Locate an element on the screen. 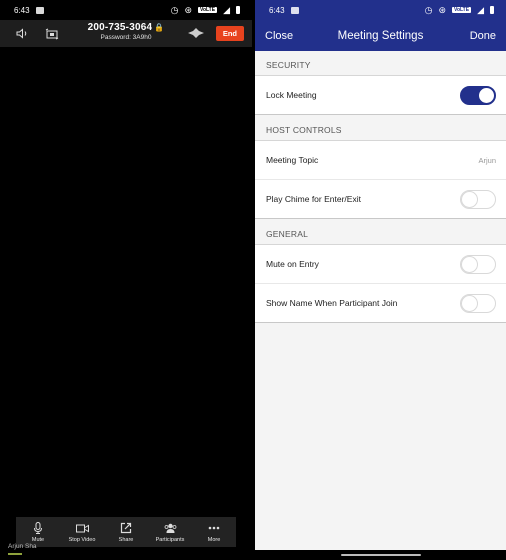 This screenshot has width=506, height=560. switch-camera-icon is located at coordinates (52, 34).